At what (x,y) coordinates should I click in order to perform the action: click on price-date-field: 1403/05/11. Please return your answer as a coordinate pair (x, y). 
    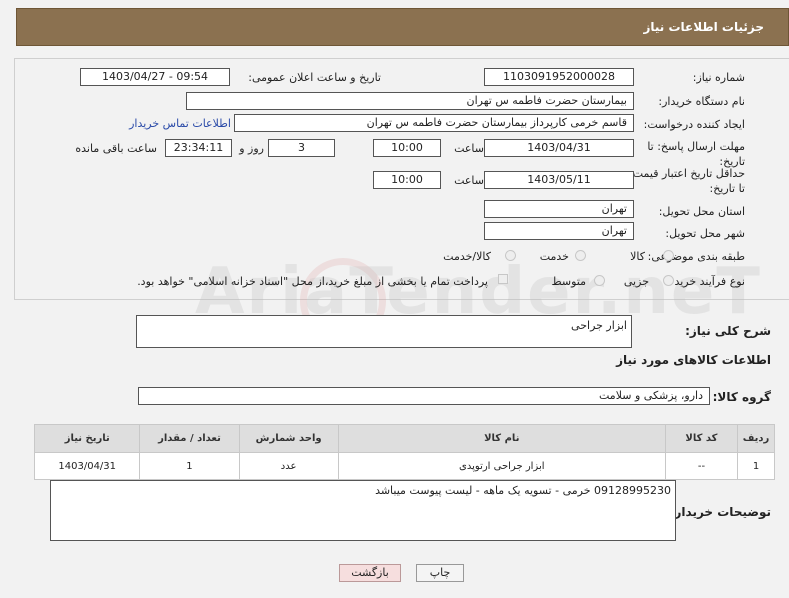
    Looking at the image, I should click on (559, 180).